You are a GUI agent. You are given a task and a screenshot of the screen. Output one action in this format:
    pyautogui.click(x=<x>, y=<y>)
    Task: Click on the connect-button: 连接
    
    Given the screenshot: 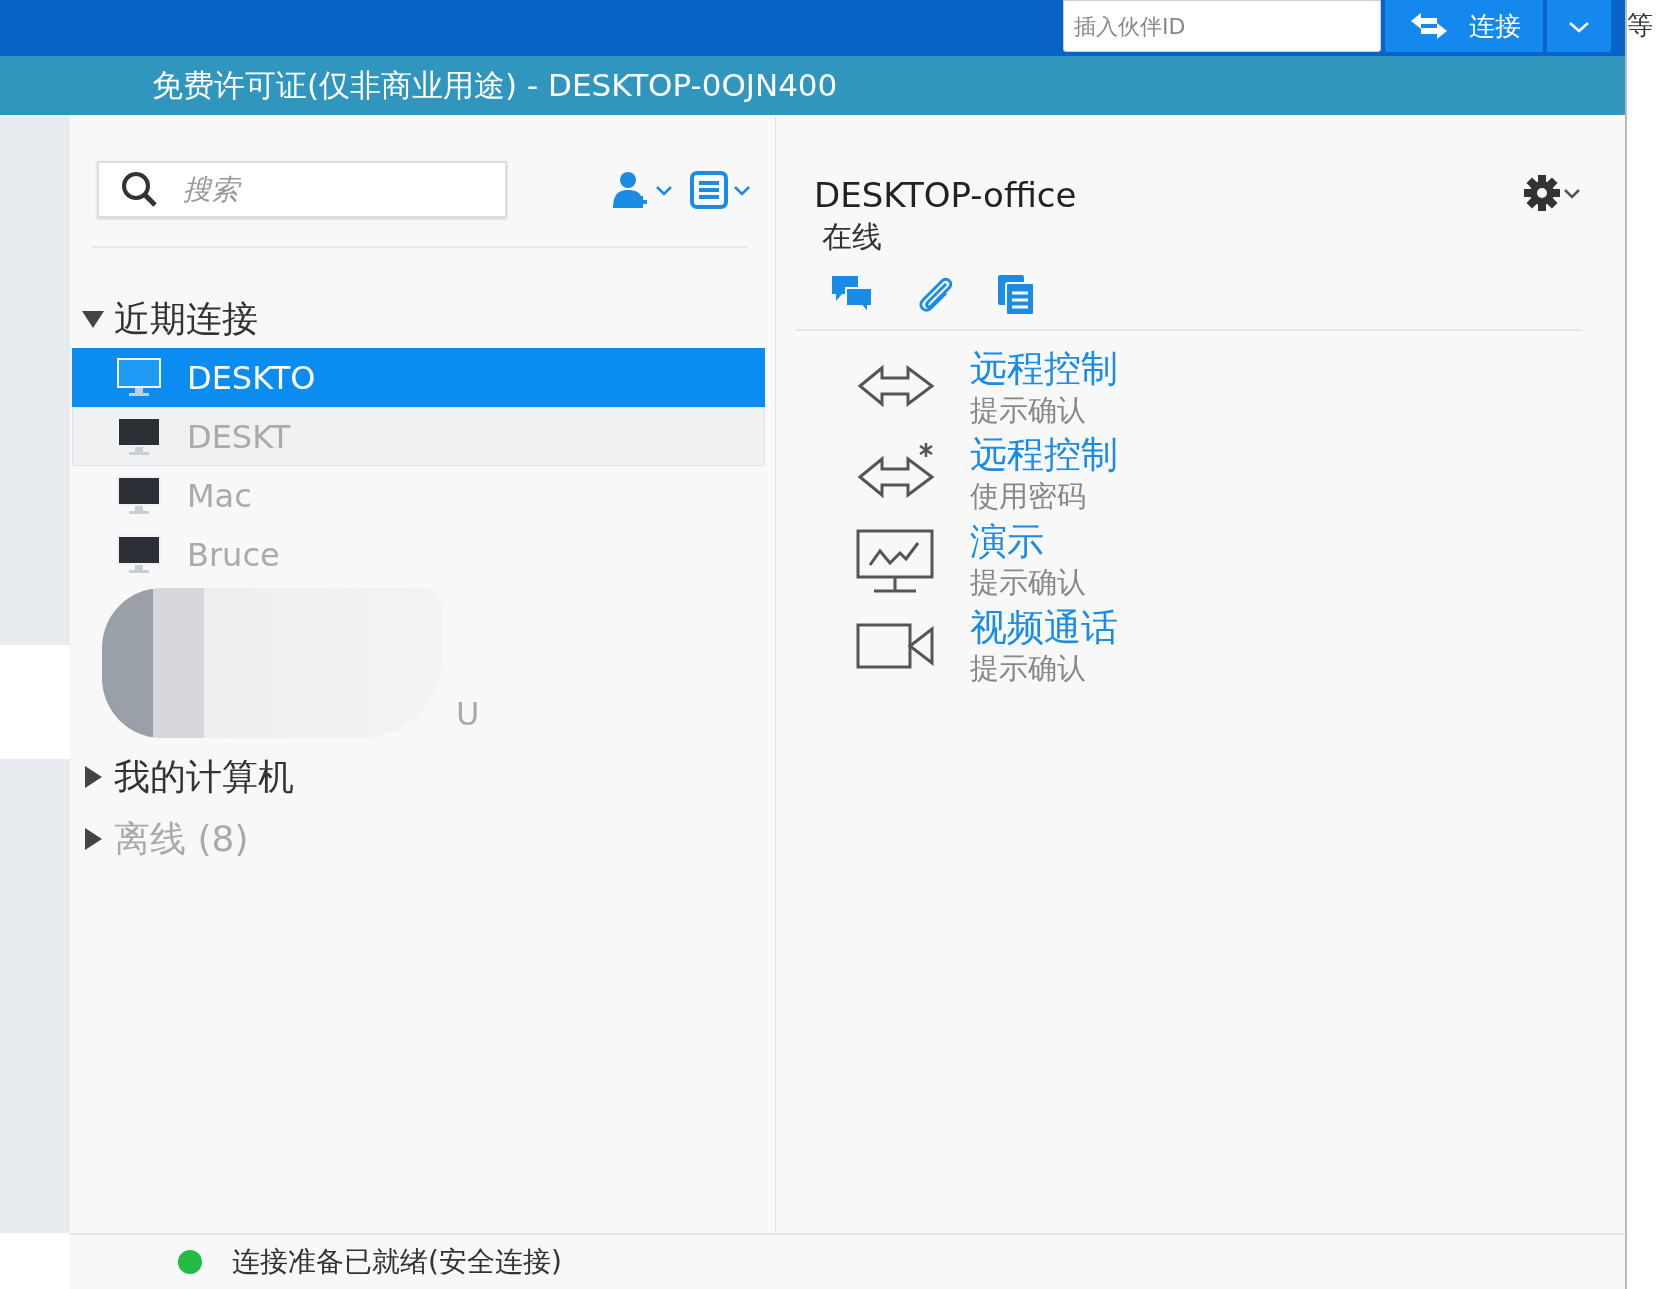 What is the action you would take?
    pyautogui.click(x=1464, y=26)
    